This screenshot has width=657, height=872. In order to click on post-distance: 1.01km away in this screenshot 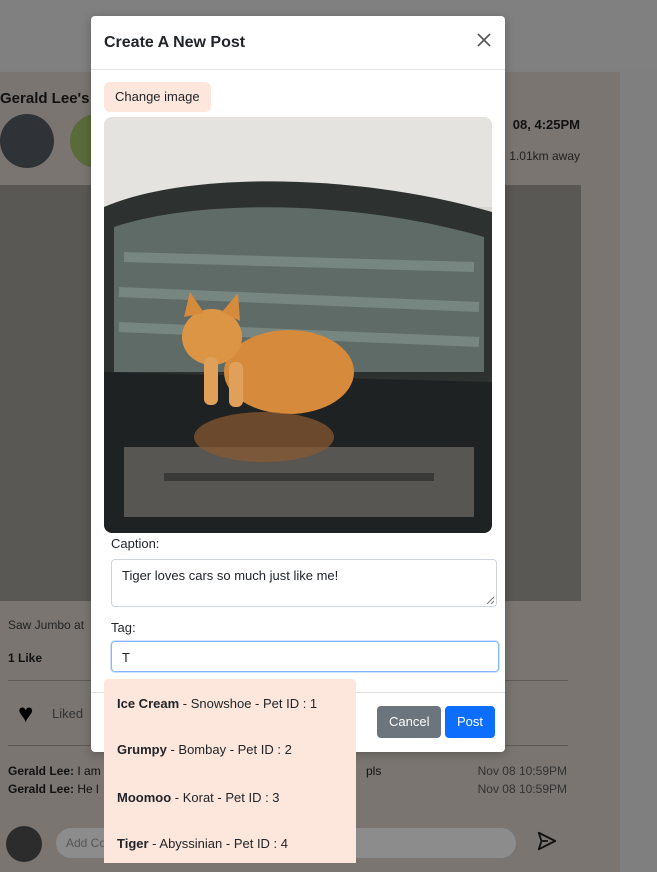, I will do `click(544, 156)`.